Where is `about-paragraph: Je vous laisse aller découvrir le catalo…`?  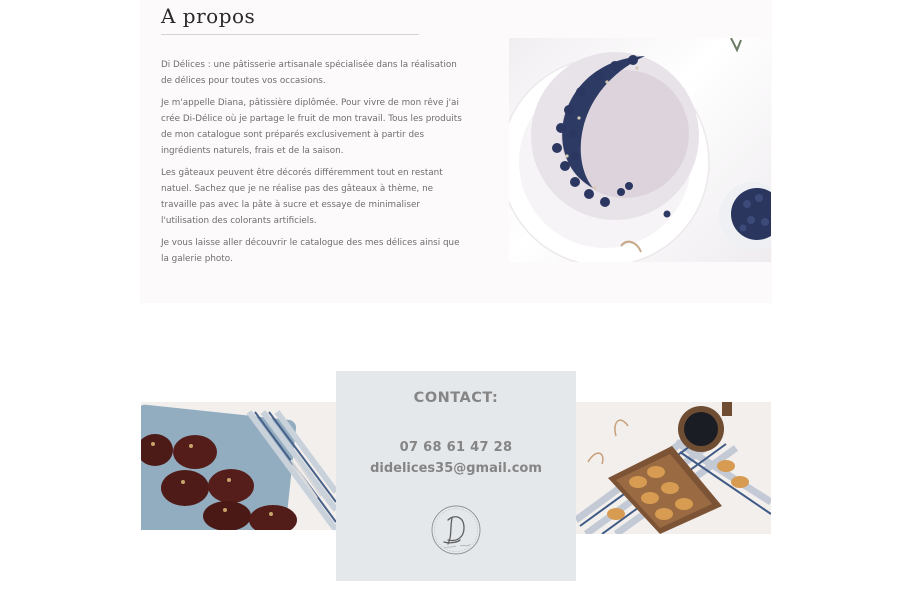
about-paragraph: Je vous laisse aller découvrir le catalo… is located at coordinates (310, 251).